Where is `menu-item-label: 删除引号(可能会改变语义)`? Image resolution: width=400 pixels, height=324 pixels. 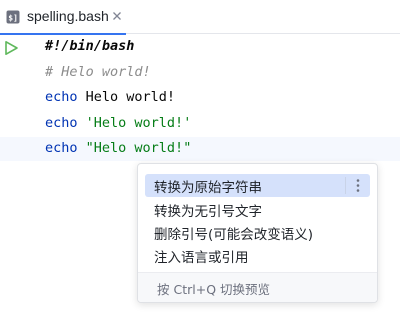 menu-item-label: 删除引号(可能会改变语义) is located at coordinates (234, 235).